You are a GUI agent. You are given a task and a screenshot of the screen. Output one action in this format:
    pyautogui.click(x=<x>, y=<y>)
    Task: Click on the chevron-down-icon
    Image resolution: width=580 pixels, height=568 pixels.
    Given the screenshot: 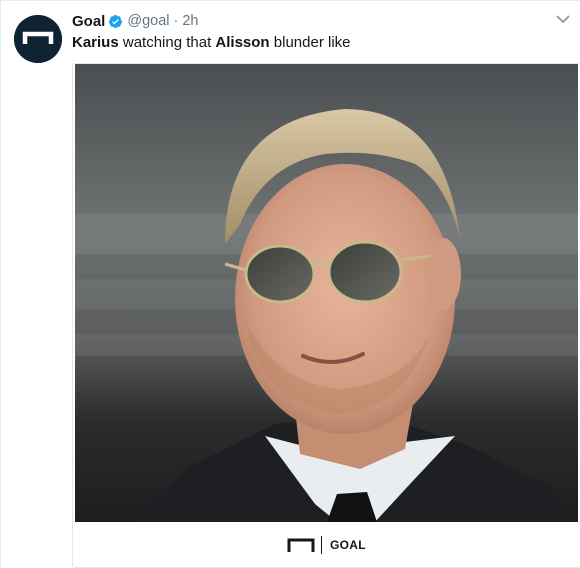 What is the action you would take?
    pyautogui.click(x=563, y=19)
    